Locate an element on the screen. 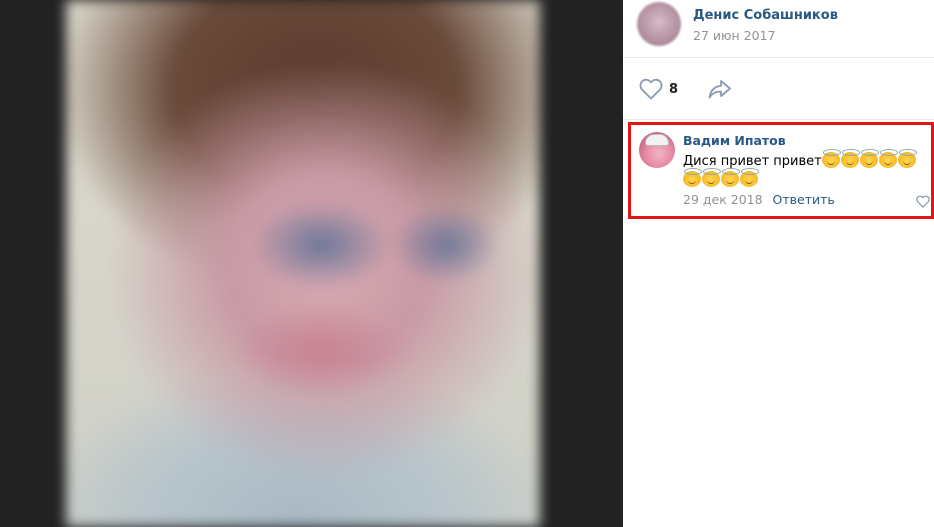  comment-text: Дися привет привет is located at coordinates (807, 169).